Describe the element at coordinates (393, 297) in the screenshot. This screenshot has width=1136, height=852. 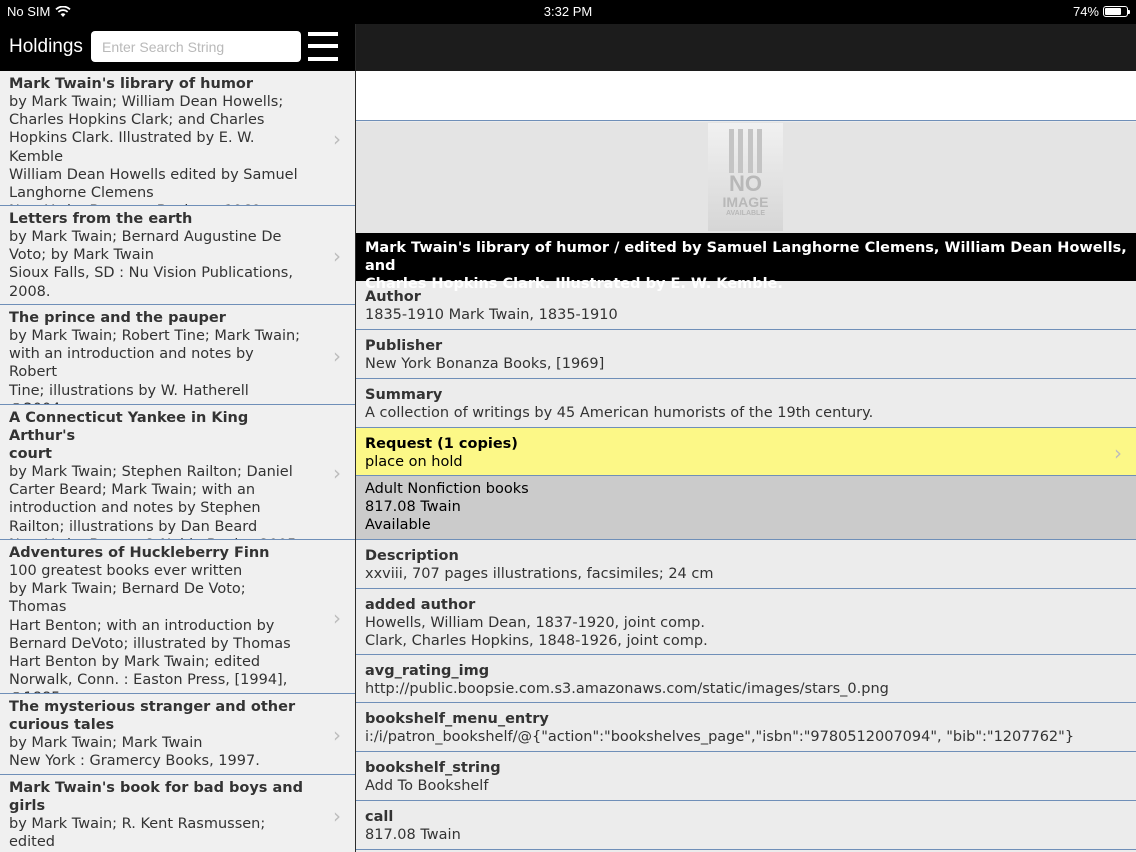
I see `field-label: Author` at that location.